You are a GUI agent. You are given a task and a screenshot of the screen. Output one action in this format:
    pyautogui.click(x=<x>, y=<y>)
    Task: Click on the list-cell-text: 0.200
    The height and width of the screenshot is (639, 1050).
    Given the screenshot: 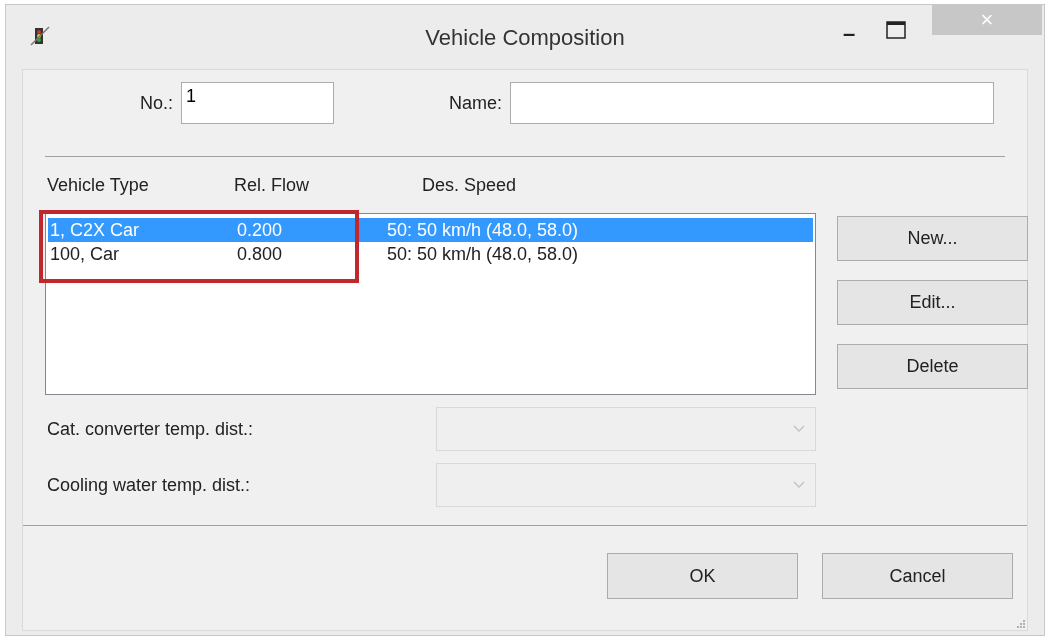 What is the action you would take?
    pyautogui.click(x=260, y=230)
    